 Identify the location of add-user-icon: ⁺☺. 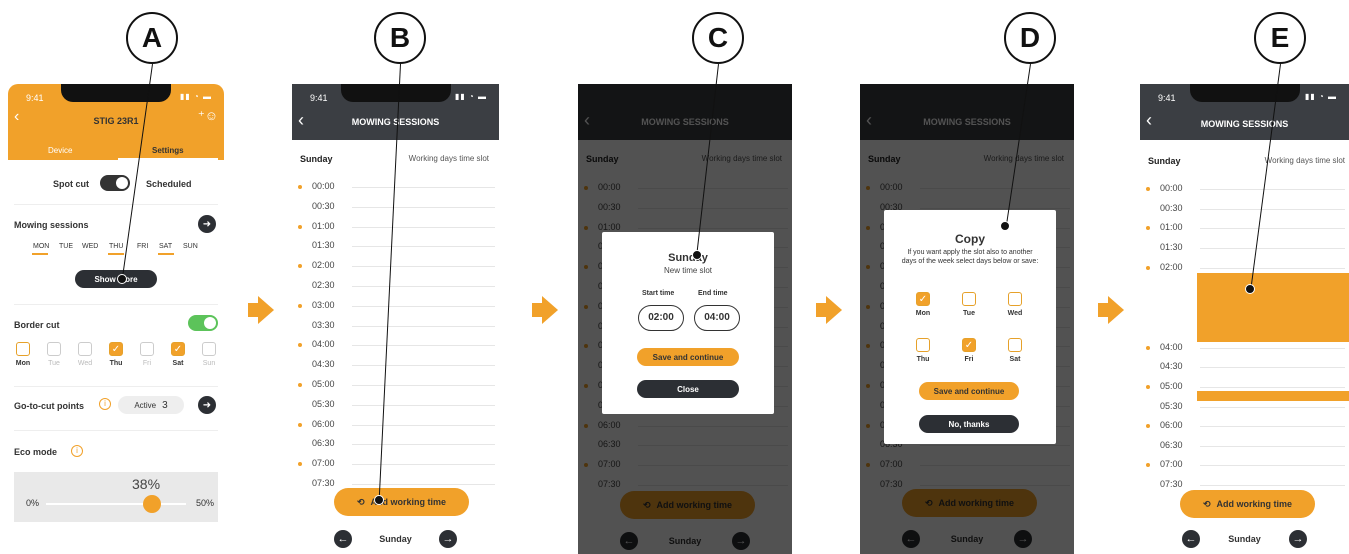
(208, 116).